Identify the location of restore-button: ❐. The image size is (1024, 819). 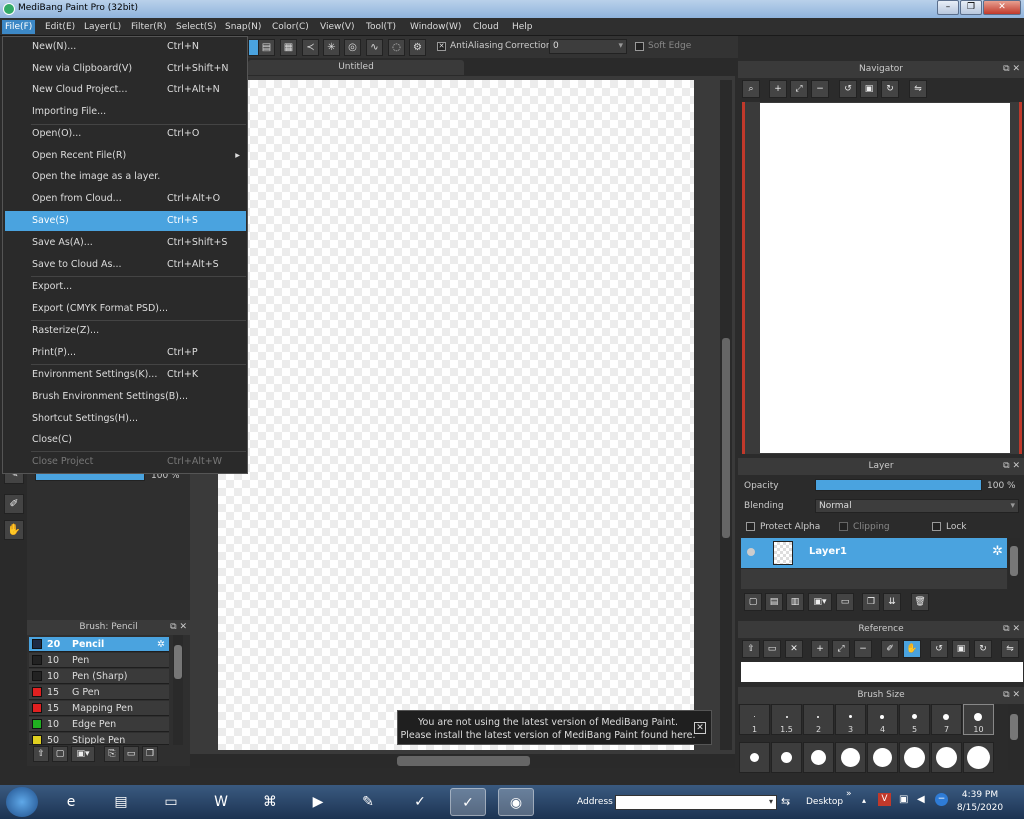
(971, 7).